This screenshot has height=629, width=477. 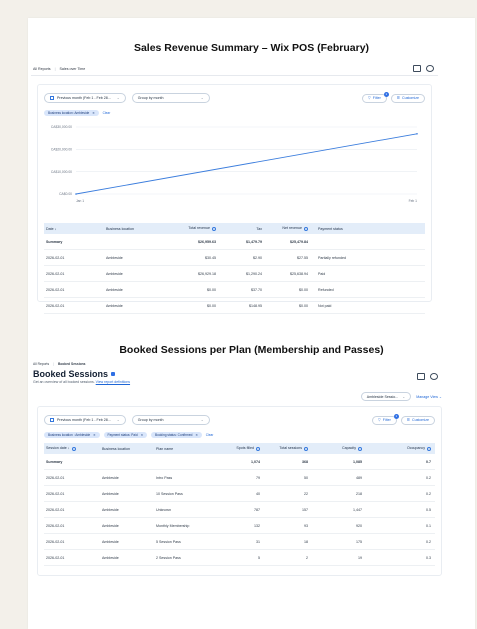 I want to click on report-definitions-link: View report definitions, so click(x=113, y=382).